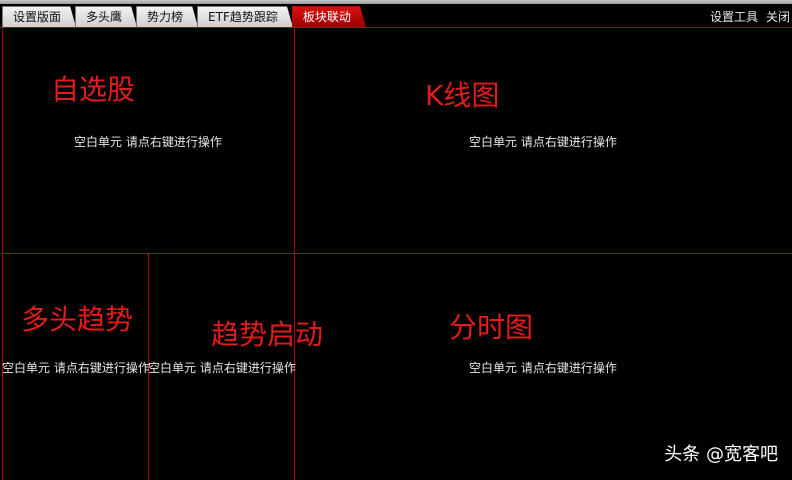 The width and height of the screenshot is (792, 480). What do you see at coordinates (721, 454) in the screenshot?
I see `watermark: 头条 @宽客吧` at bounding box center [721, 454].